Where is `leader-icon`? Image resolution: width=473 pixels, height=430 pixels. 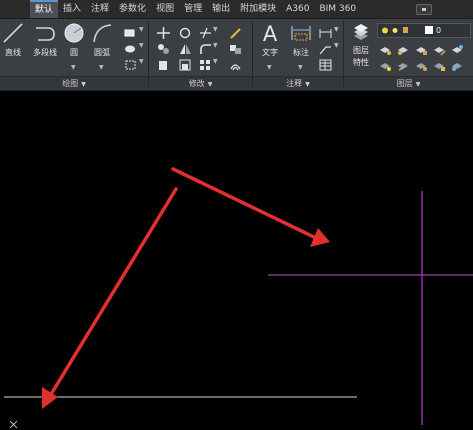
leader-icon is located at coordinates (325, 47).